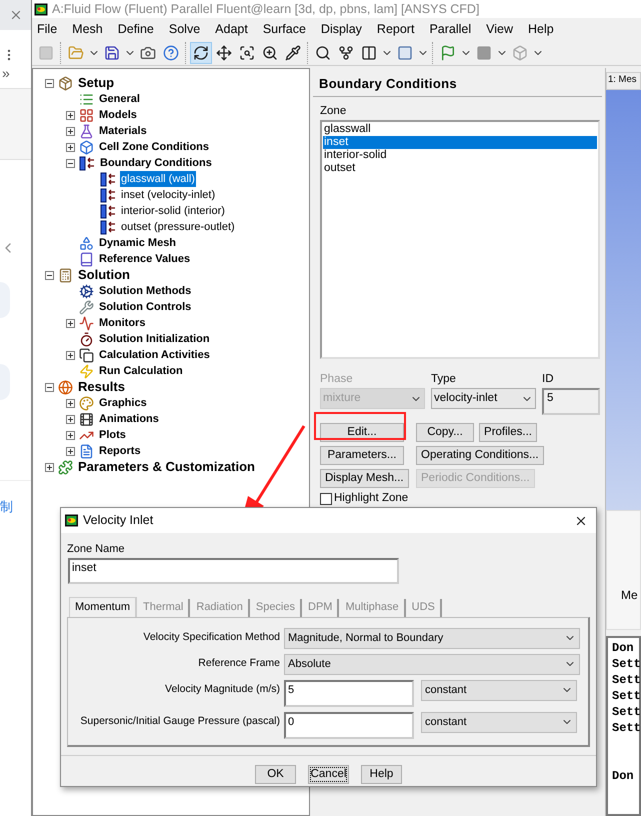 This screenshot has height=816, width=641. I want to click on tree-item: Run Calculation, so click(141, 371).